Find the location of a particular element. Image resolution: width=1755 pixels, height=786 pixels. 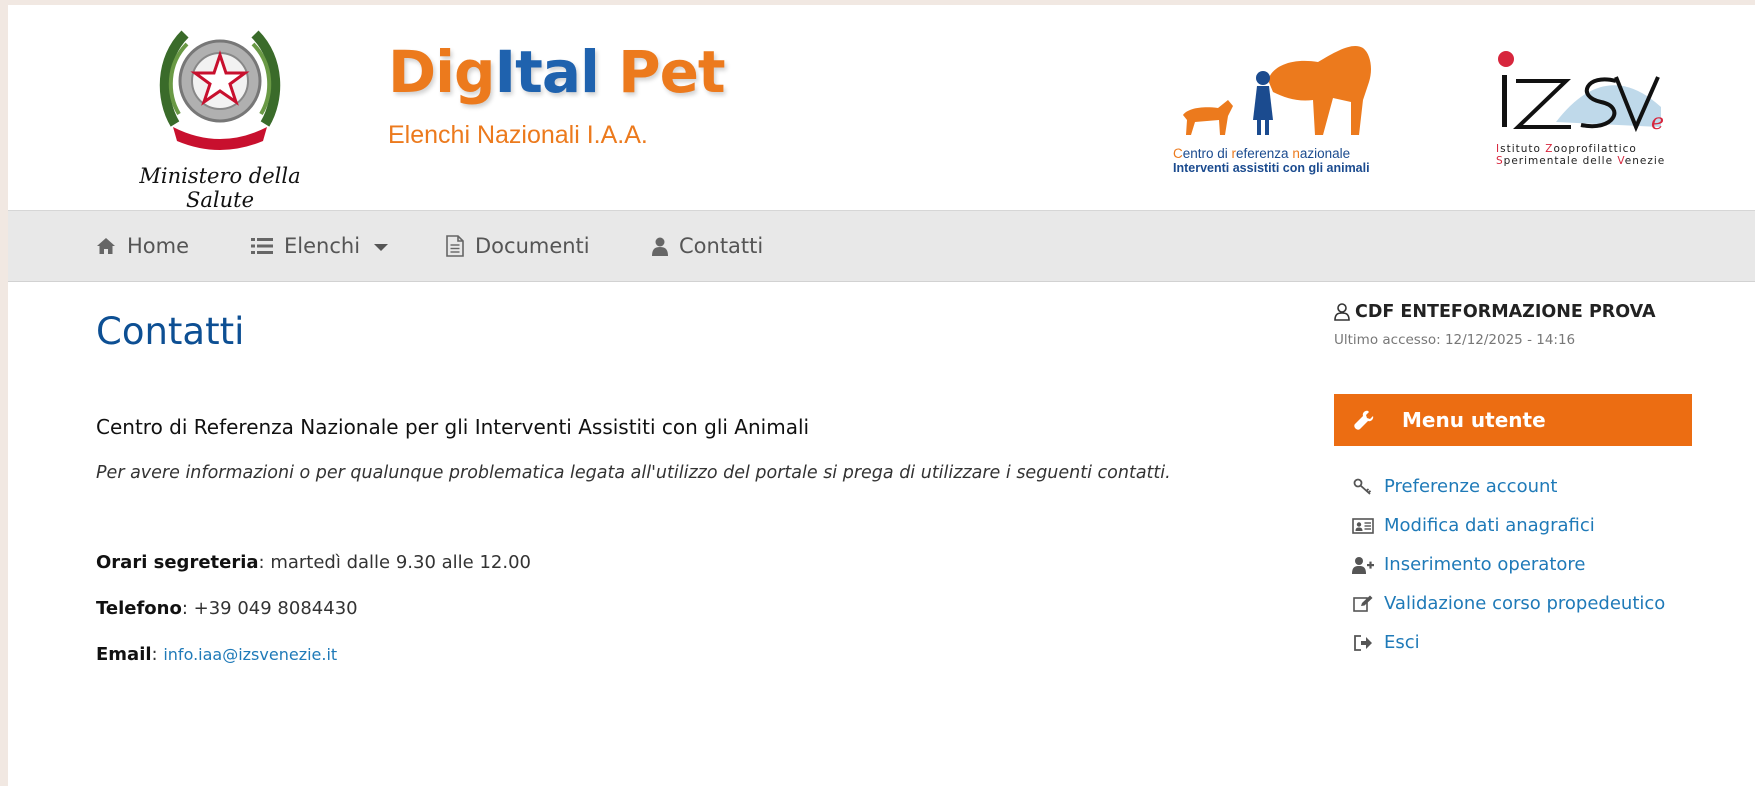

email-label: Email is located at coordinates (124, 654).